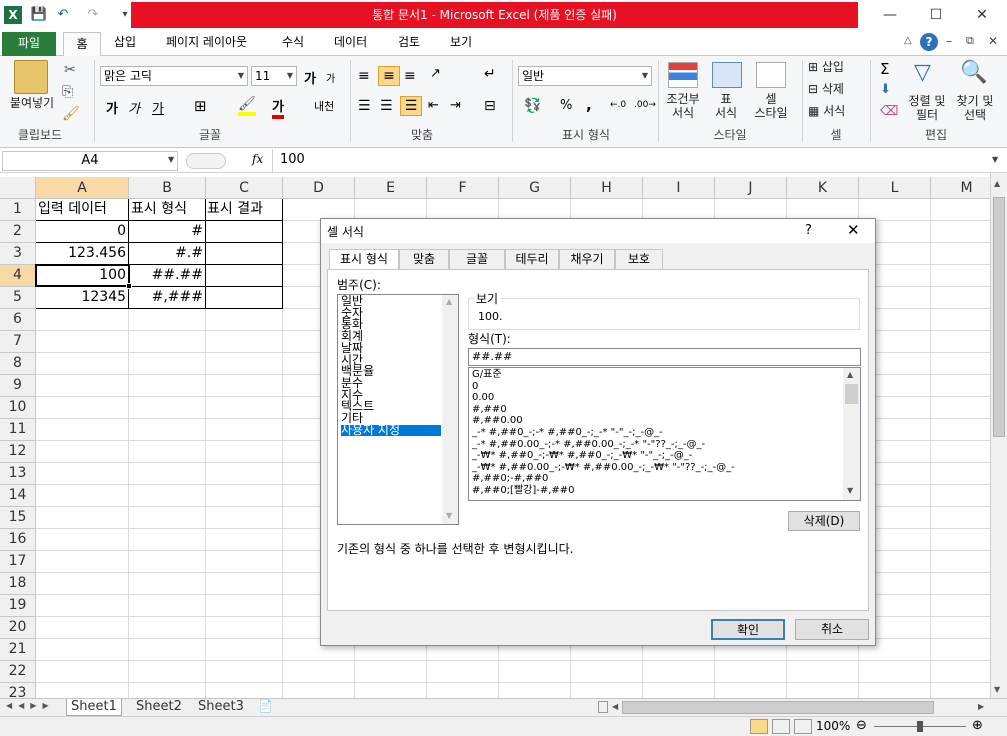 The image size is (1007, 736). What do you see at coordinates (112, 107) in the screenshot?
I see `bold-button: 가` at bounding box center [112, 107].